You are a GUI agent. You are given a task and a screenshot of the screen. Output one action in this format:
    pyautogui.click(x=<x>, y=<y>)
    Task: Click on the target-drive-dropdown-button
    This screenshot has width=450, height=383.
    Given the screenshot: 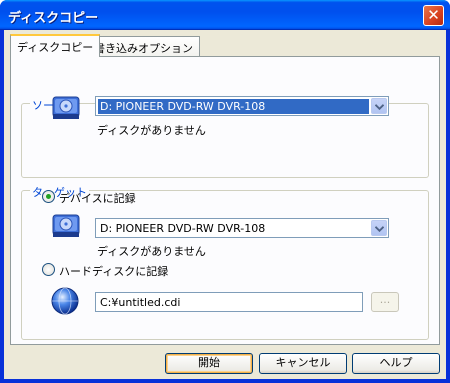 What is the action you would take?
    pyautogui.click(x=379, y=228)
    